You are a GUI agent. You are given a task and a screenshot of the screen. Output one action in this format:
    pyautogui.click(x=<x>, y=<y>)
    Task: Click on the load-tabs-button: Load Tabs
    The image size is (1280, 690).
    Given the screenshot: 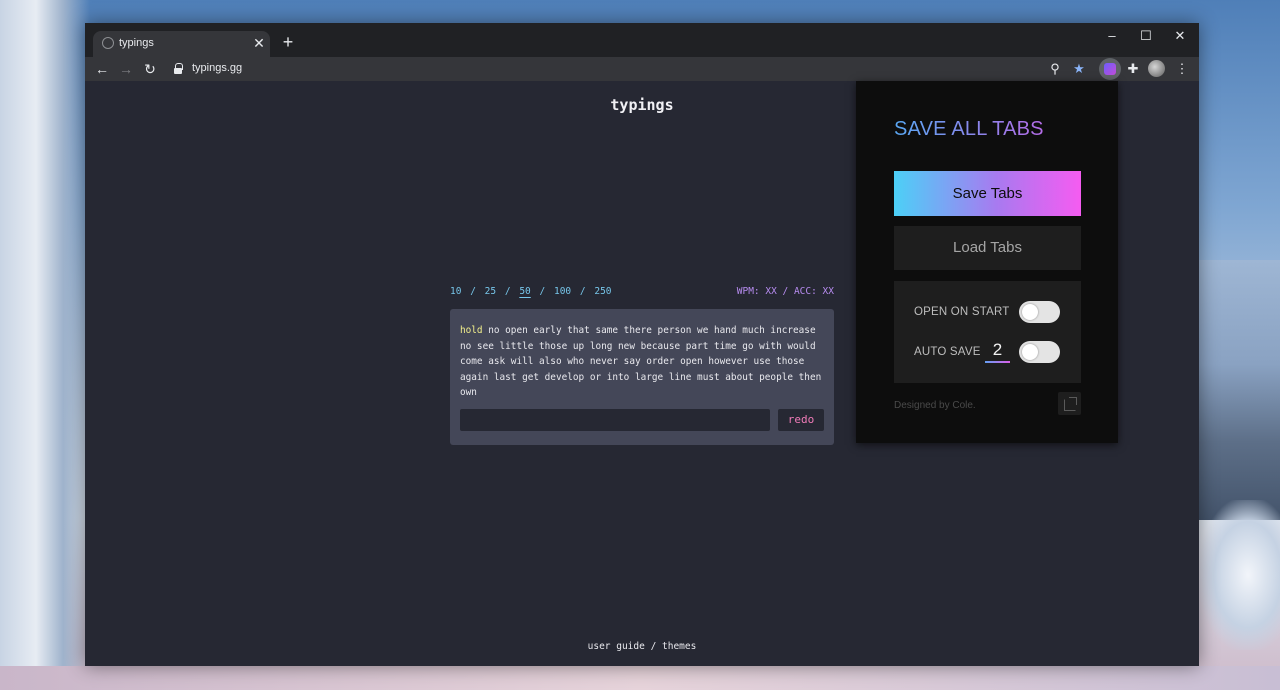 What is the action you would take?
    pyautogui.click(x=987, y=248)
    